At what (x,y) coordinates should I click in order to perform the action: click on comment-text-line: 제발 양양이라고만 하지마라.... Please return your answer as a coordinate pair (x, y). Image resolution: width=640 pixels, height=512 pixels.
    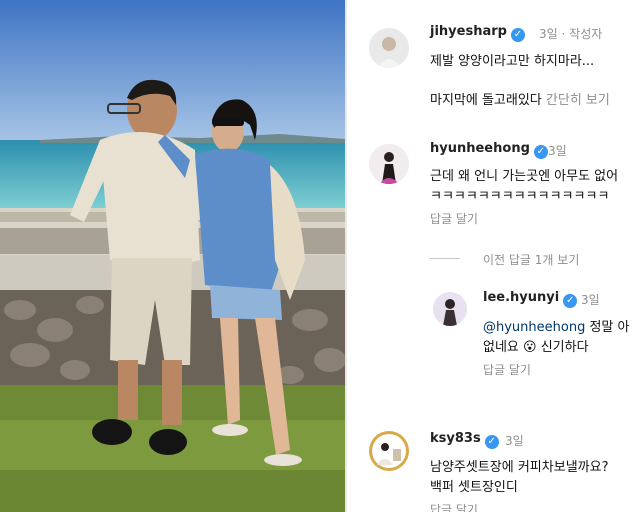
    Looking at the image, I should click on (512, 61).